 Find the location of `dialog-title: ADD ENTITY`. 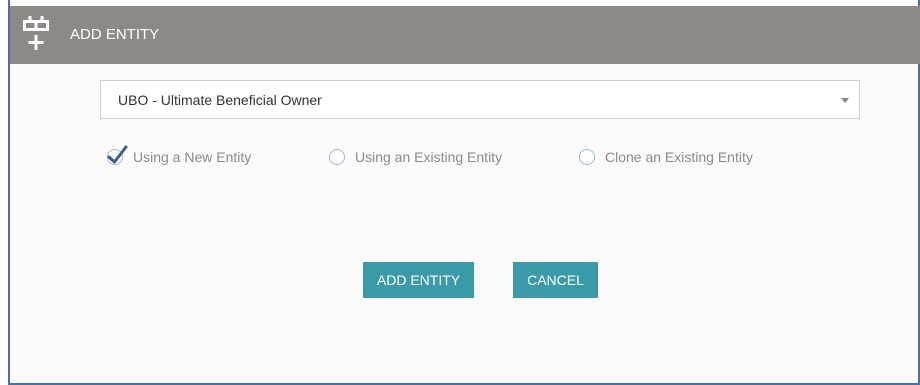

dialog-title: ADD ENTITY is located at coordinates (115, 34).